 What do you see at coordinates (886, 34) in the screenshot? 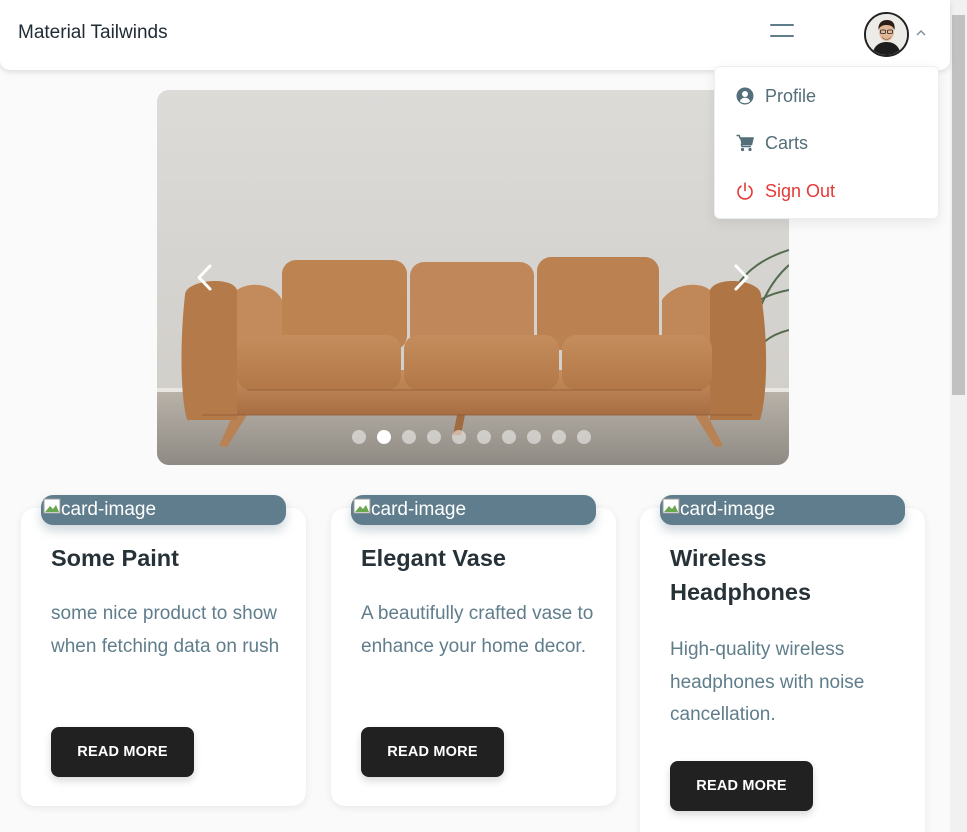
I see `avatar` at bounding box center [886, 34].